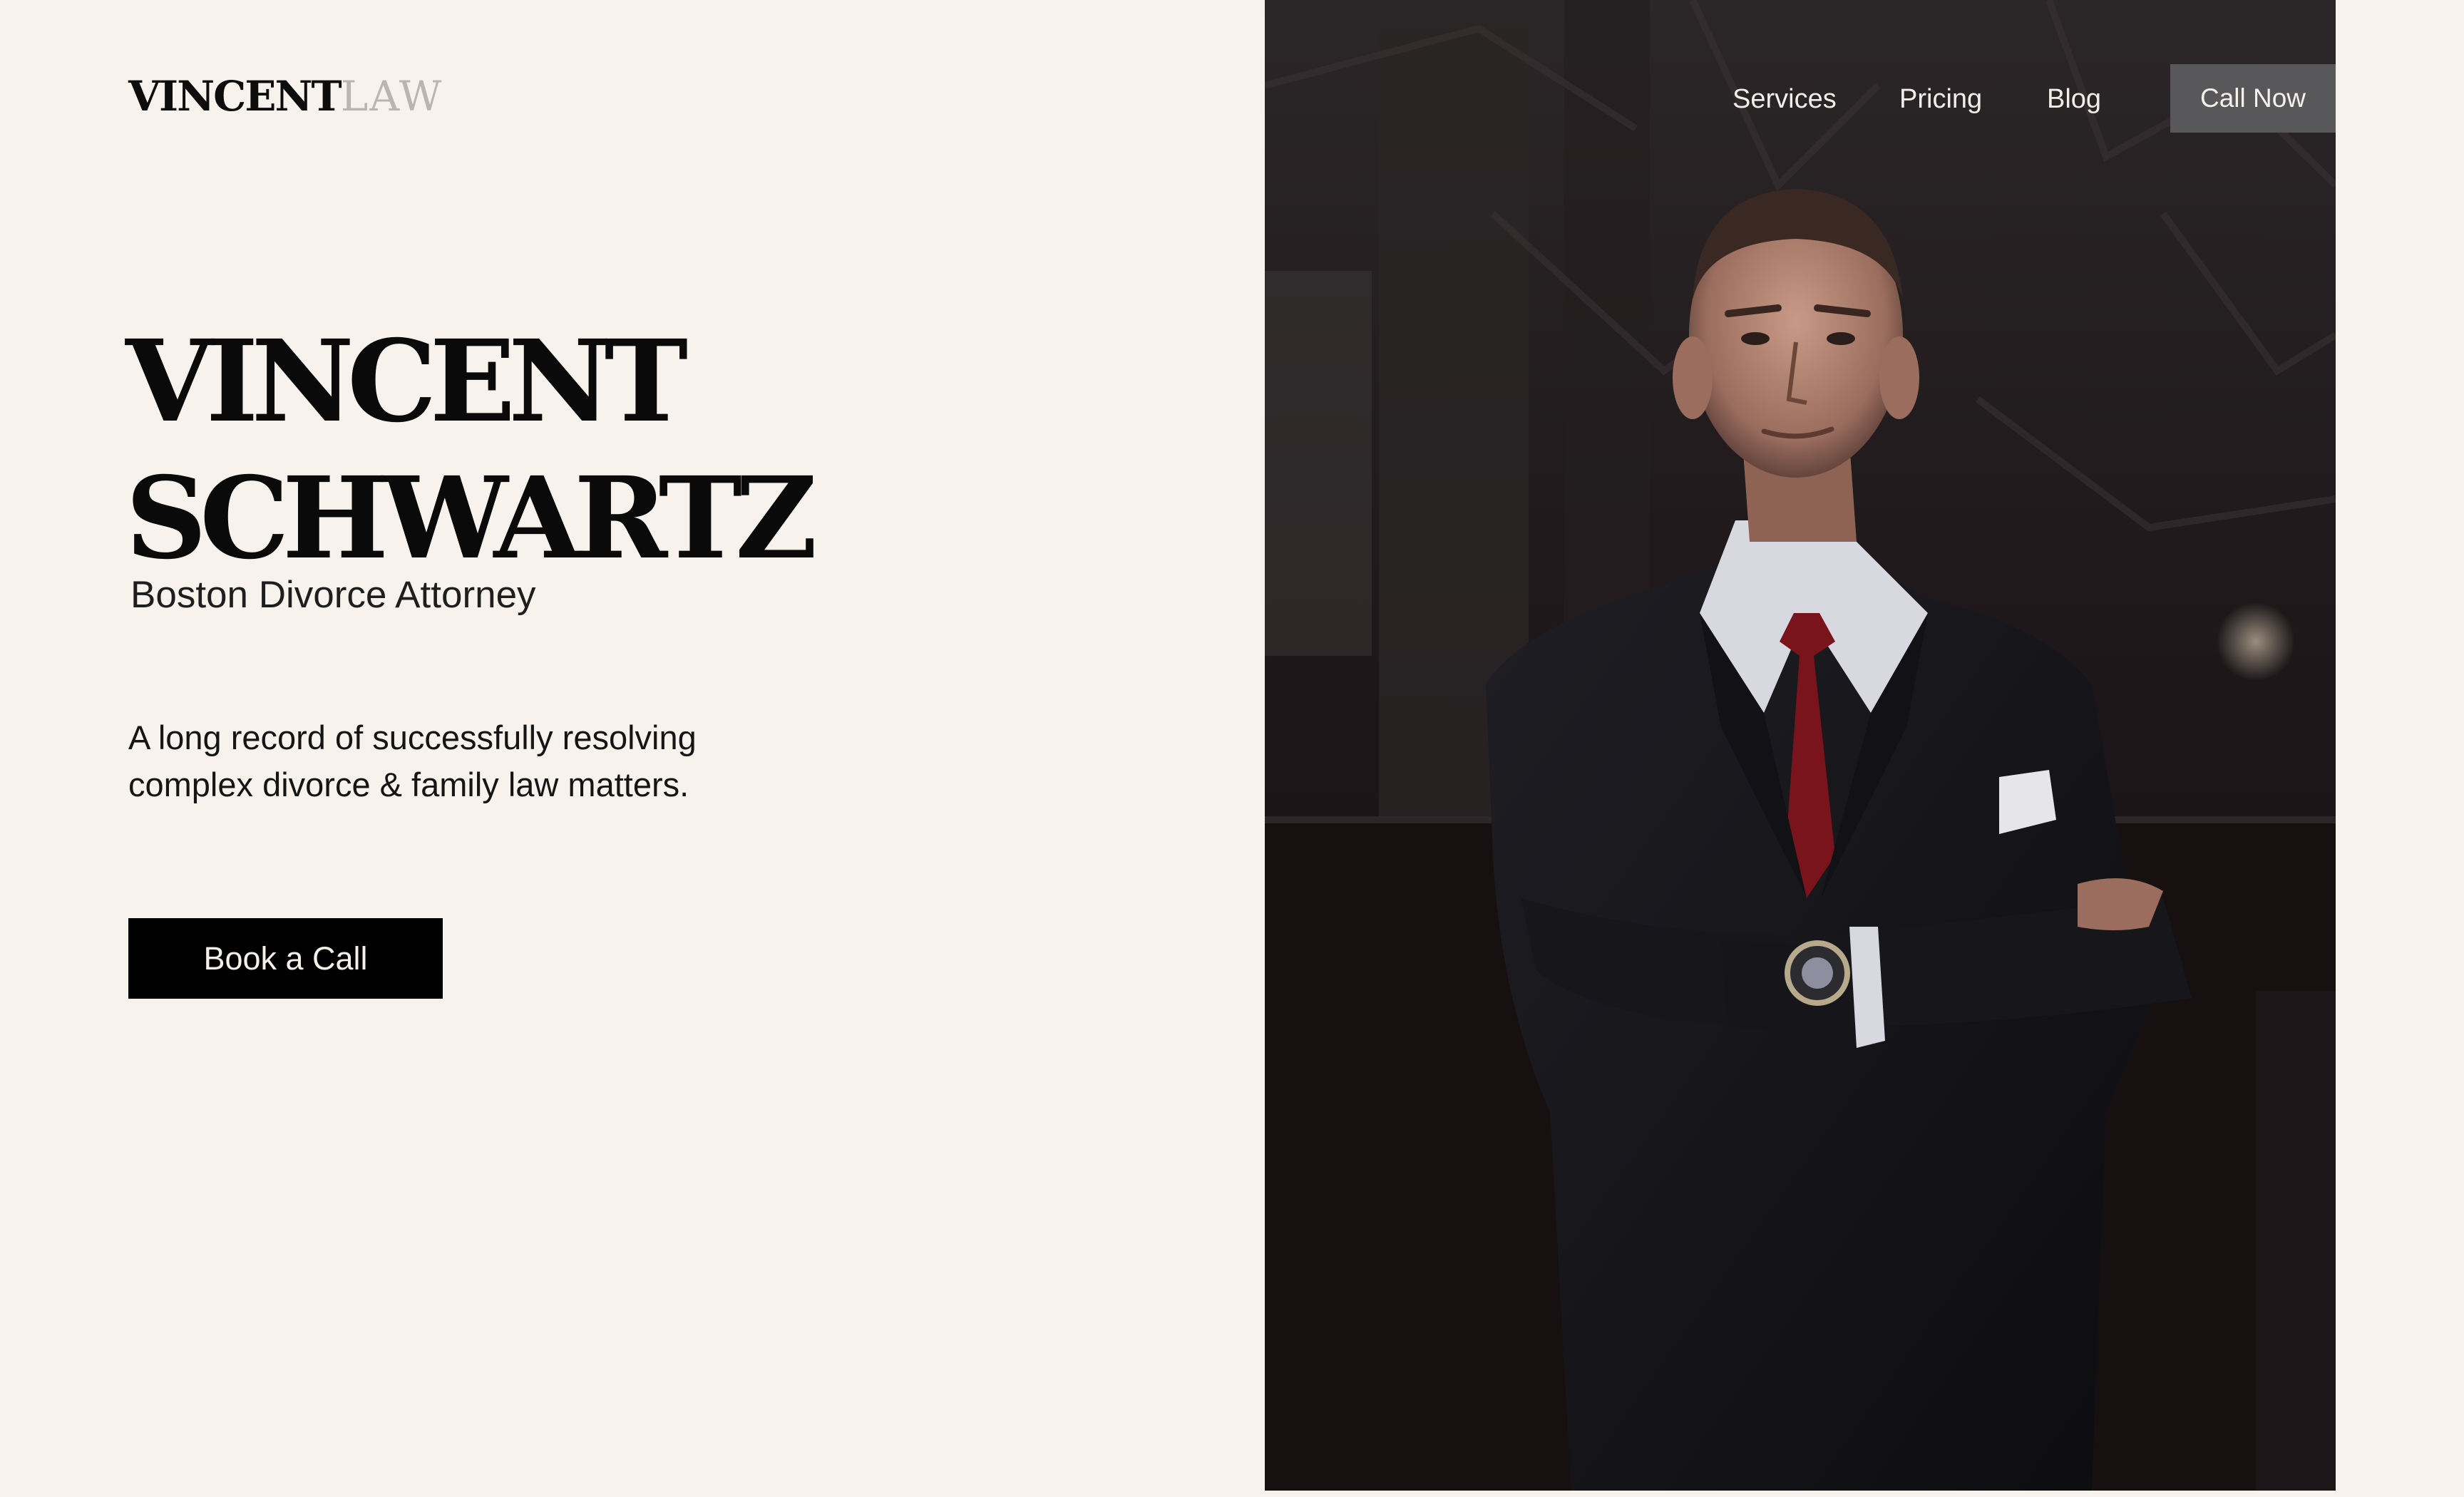  Describe the element at coordinates (391, 96) in the screenshot. I see `logo-text-sub: LAW` at that location.